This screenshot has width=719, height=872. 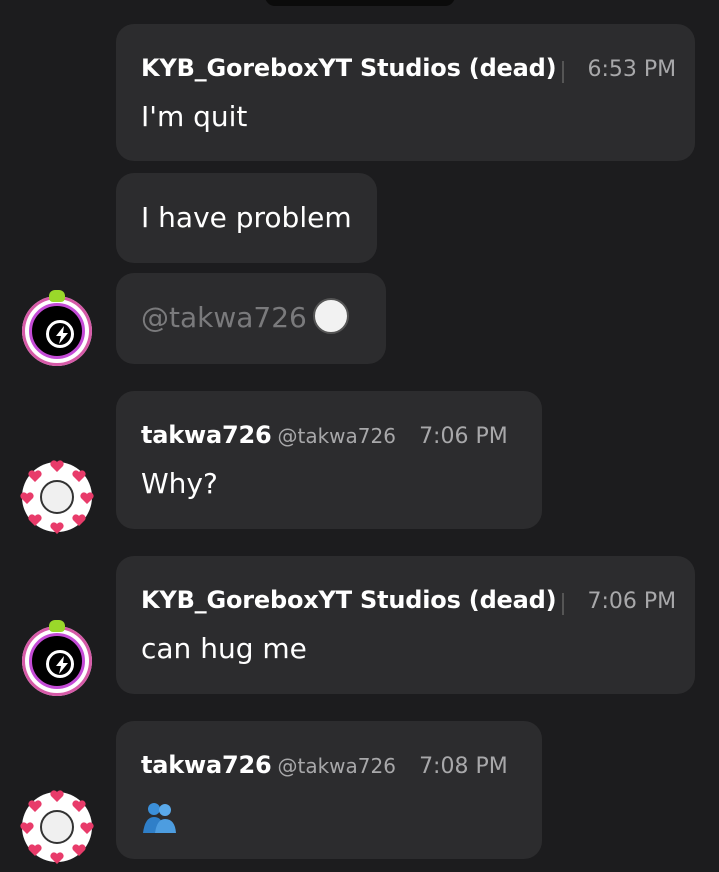 What do you see at coordinates (224, 317) in the screenshot?
I see `user-mention: @takwa726` at bounding box center [224, 317].